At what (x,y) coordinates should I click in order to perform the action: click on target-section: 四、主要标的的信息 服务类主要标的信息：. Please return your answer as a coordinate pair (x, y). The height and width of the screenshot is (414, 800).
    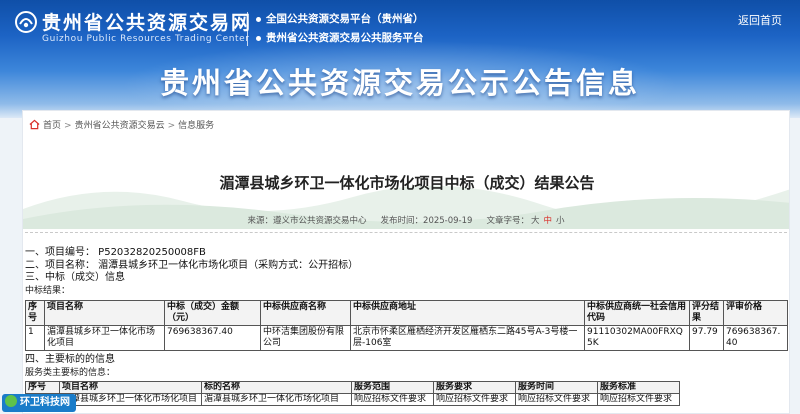
    Looking at the image, I should click on (70, 366).